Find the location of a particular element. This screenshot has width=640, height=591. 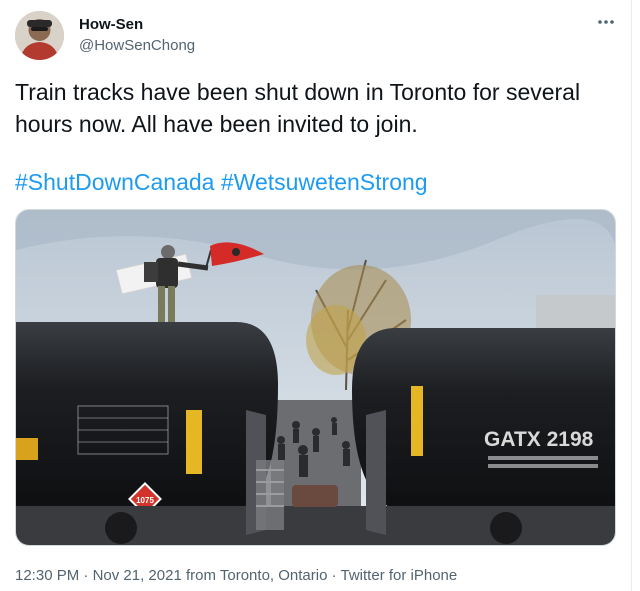

hashtag-link: #ShutDownCanada is located at coordinates (114, 182).